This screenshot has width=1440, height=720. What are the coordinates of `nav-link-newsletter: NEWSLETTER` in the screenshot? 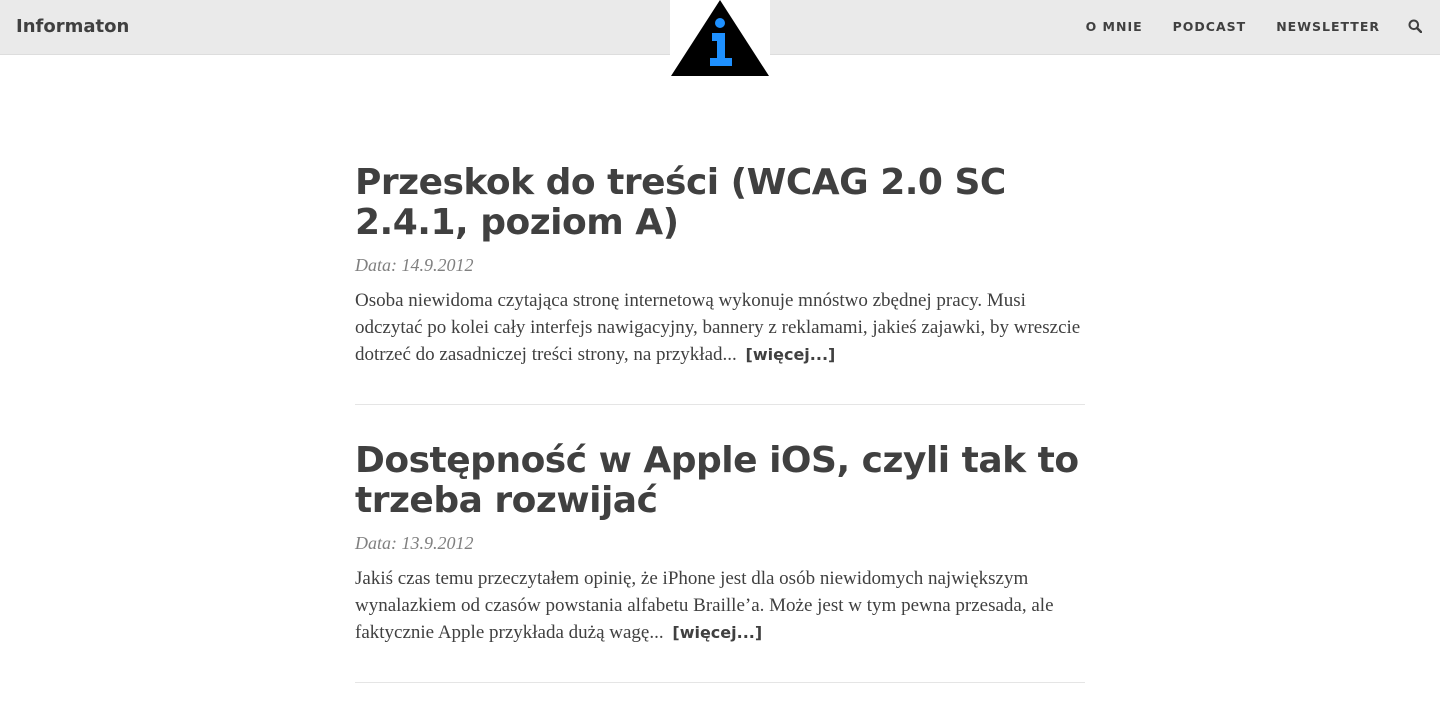 It's located at (1328, 27).